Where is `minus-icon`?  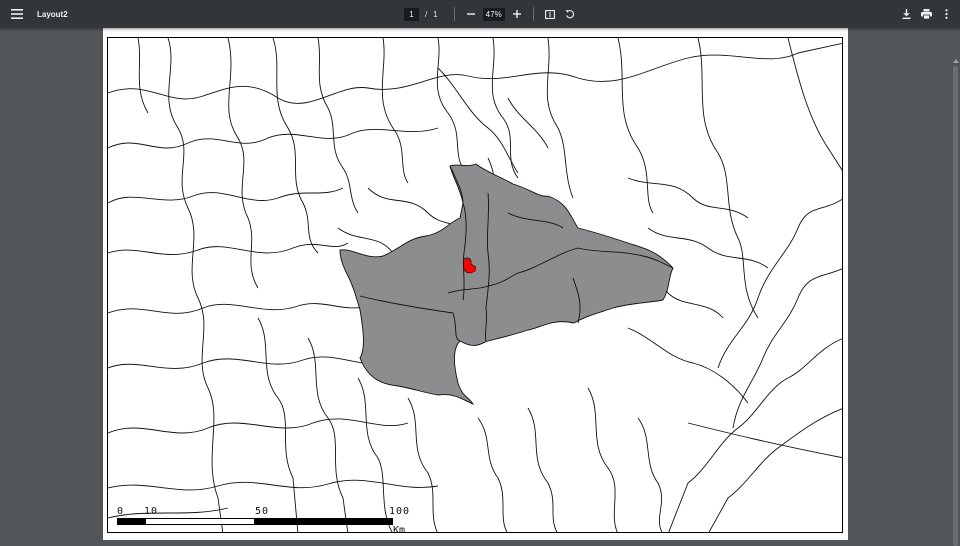
minus-icon is located at coordinates (470, 14).